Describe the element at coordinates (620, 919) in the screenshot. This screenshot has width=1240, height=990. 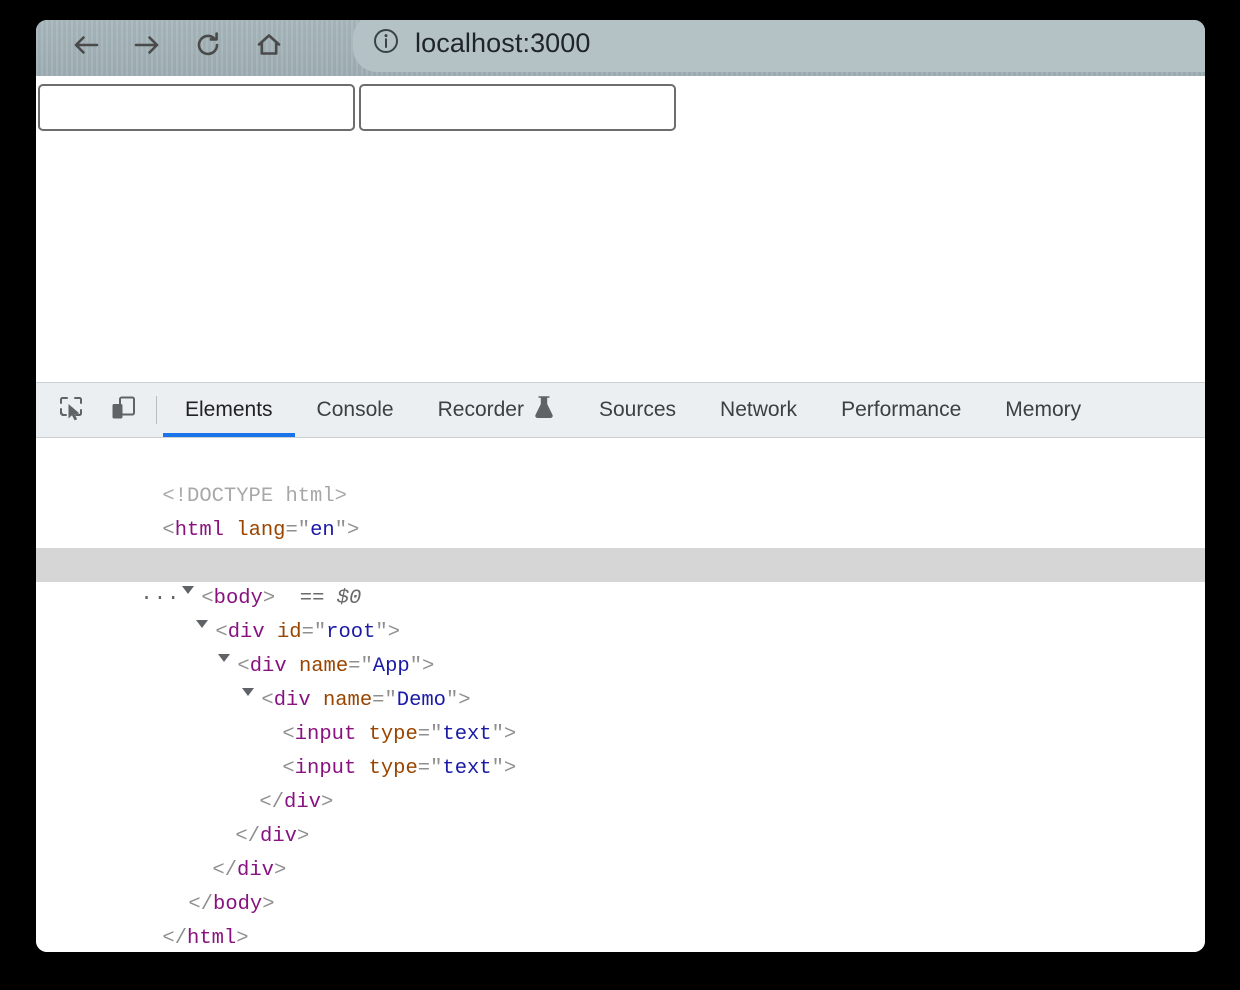
I see `dom-row-html-close: </html>` at that location.